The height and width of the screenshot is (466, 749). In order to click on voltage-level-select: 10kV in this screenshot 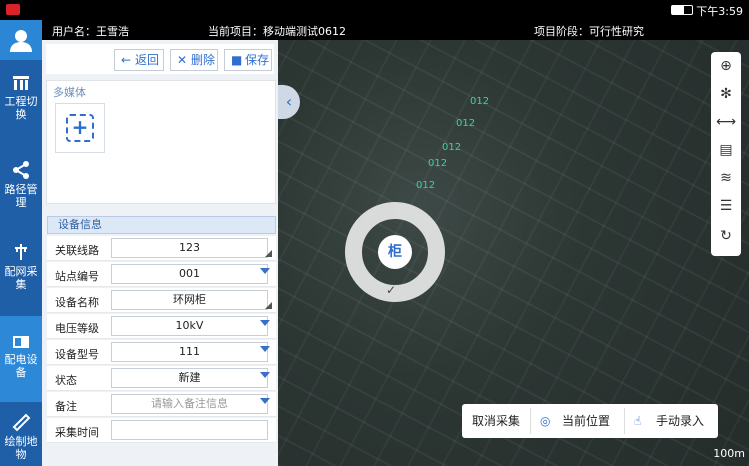, I will do `click(189, 326)`.